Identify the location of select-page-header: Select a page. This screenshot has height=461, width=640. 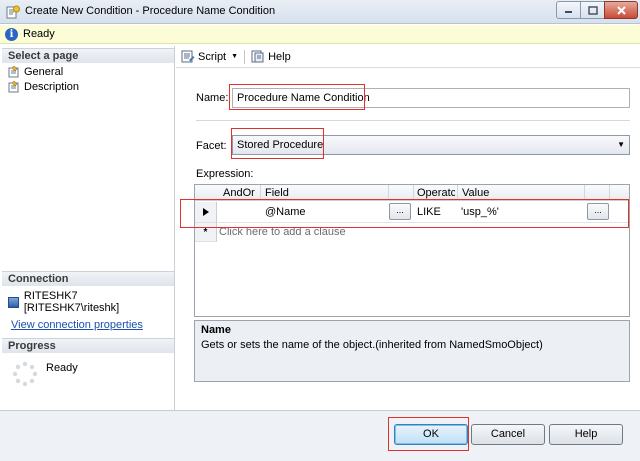
(88, 55).